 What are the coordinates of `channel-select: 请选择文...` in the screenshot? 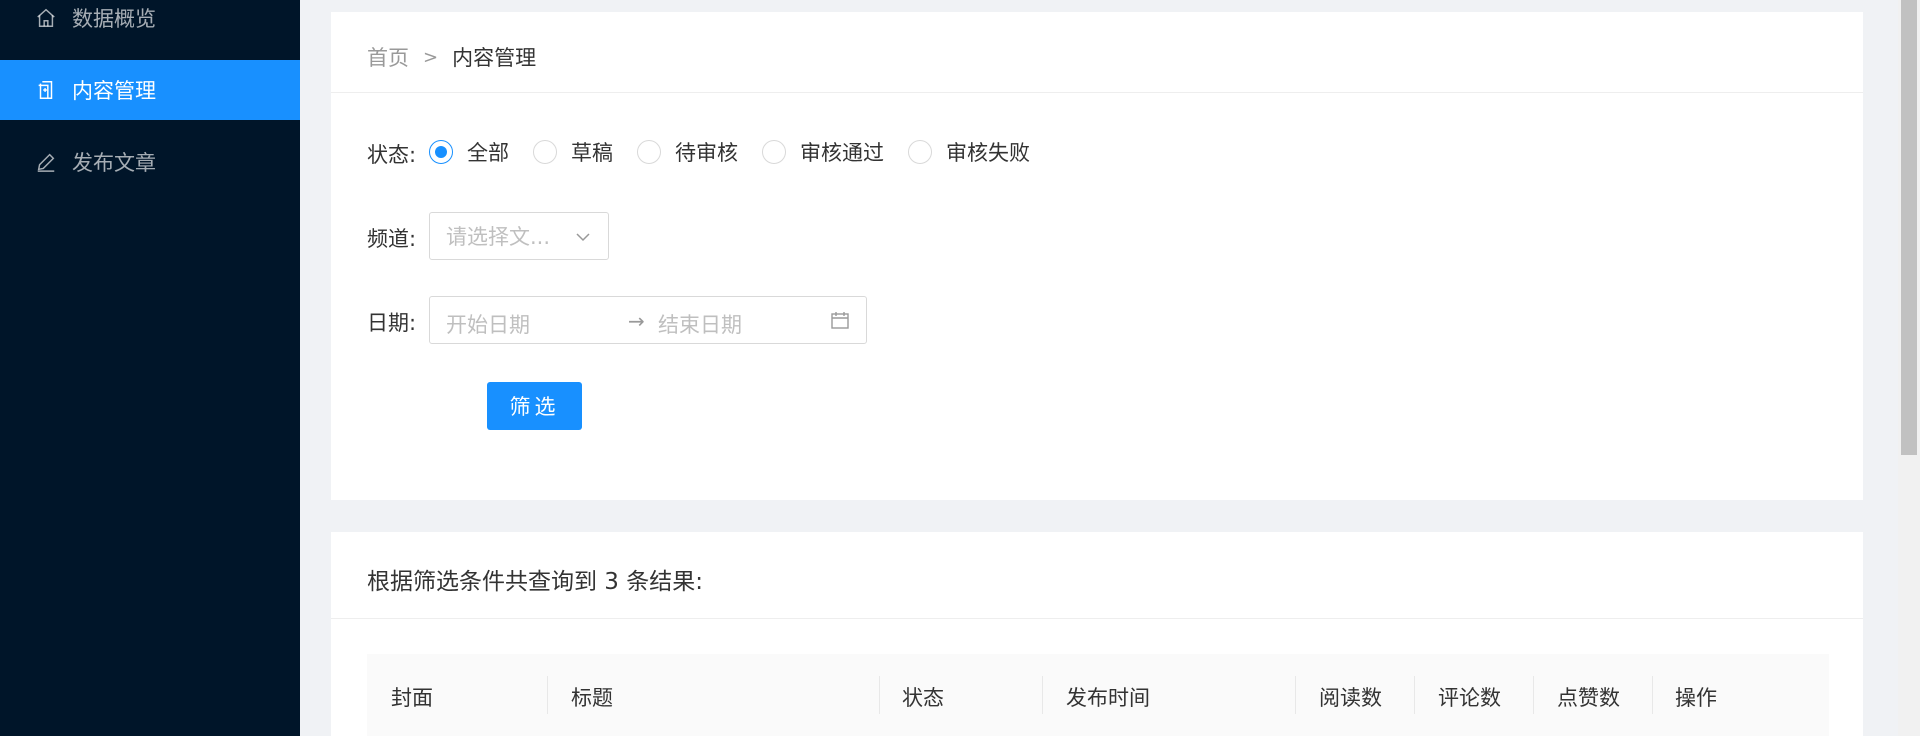 It's located at (519, 236).